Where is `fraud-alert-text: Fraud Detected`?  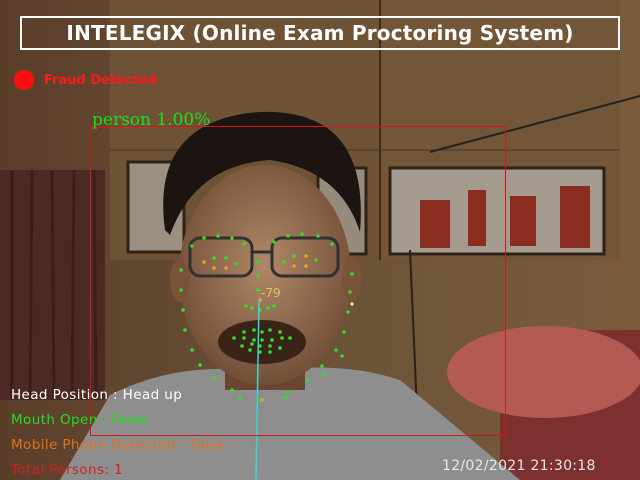 fraud-alert-text: Fraud Detected is located at coordinates (101, 80).